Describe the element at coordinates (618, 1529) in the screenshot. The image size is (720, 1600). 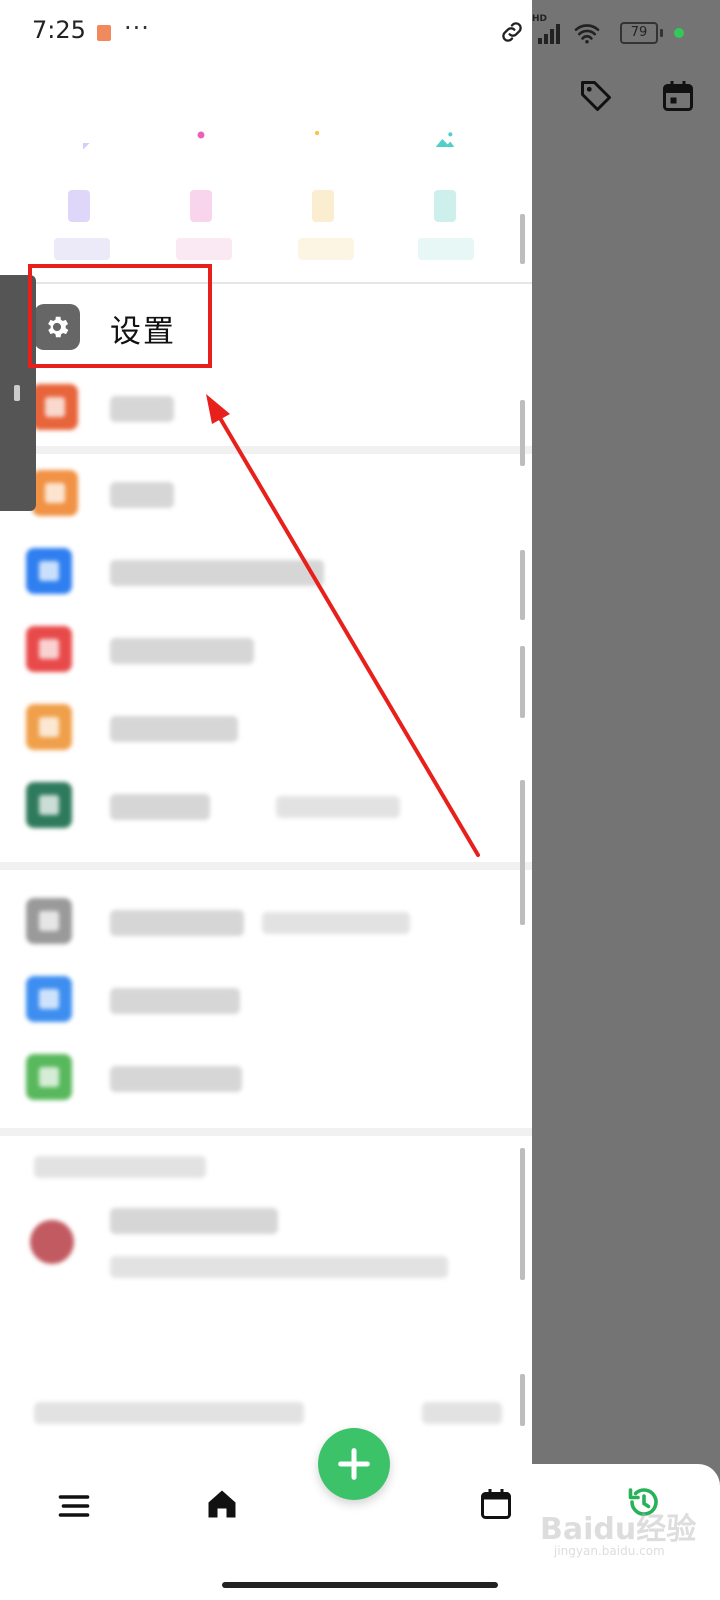
I see `watermark-logo: Baidu经验` at that location.